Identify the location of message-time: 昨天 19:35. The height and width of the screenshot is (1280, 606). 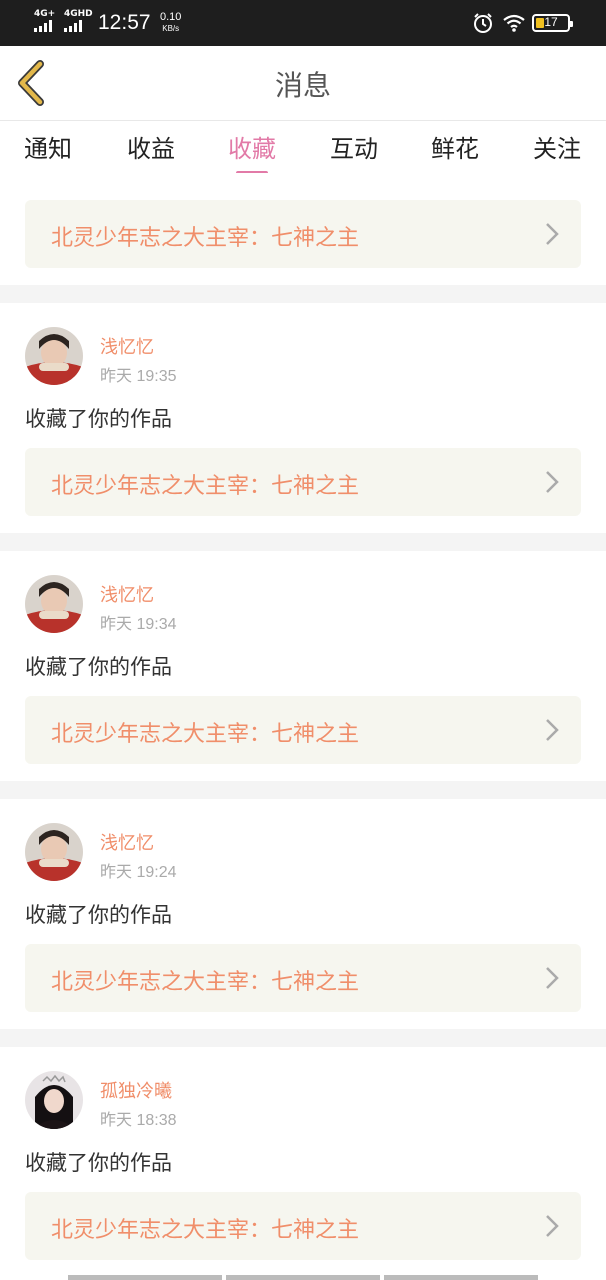
(138, 376).